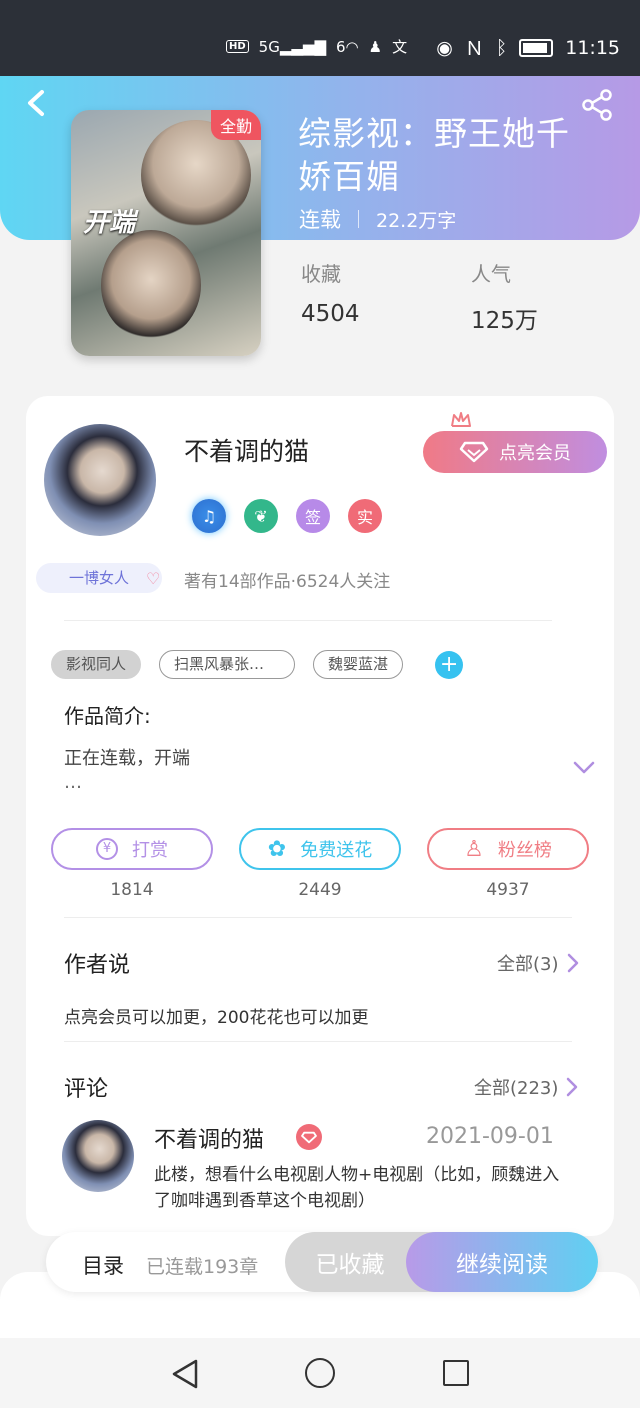 This screenshot has width=640, height=1408. Describe the element at coordinates (474, 452) in the screenshot. I see `diamond-icon` at that location.